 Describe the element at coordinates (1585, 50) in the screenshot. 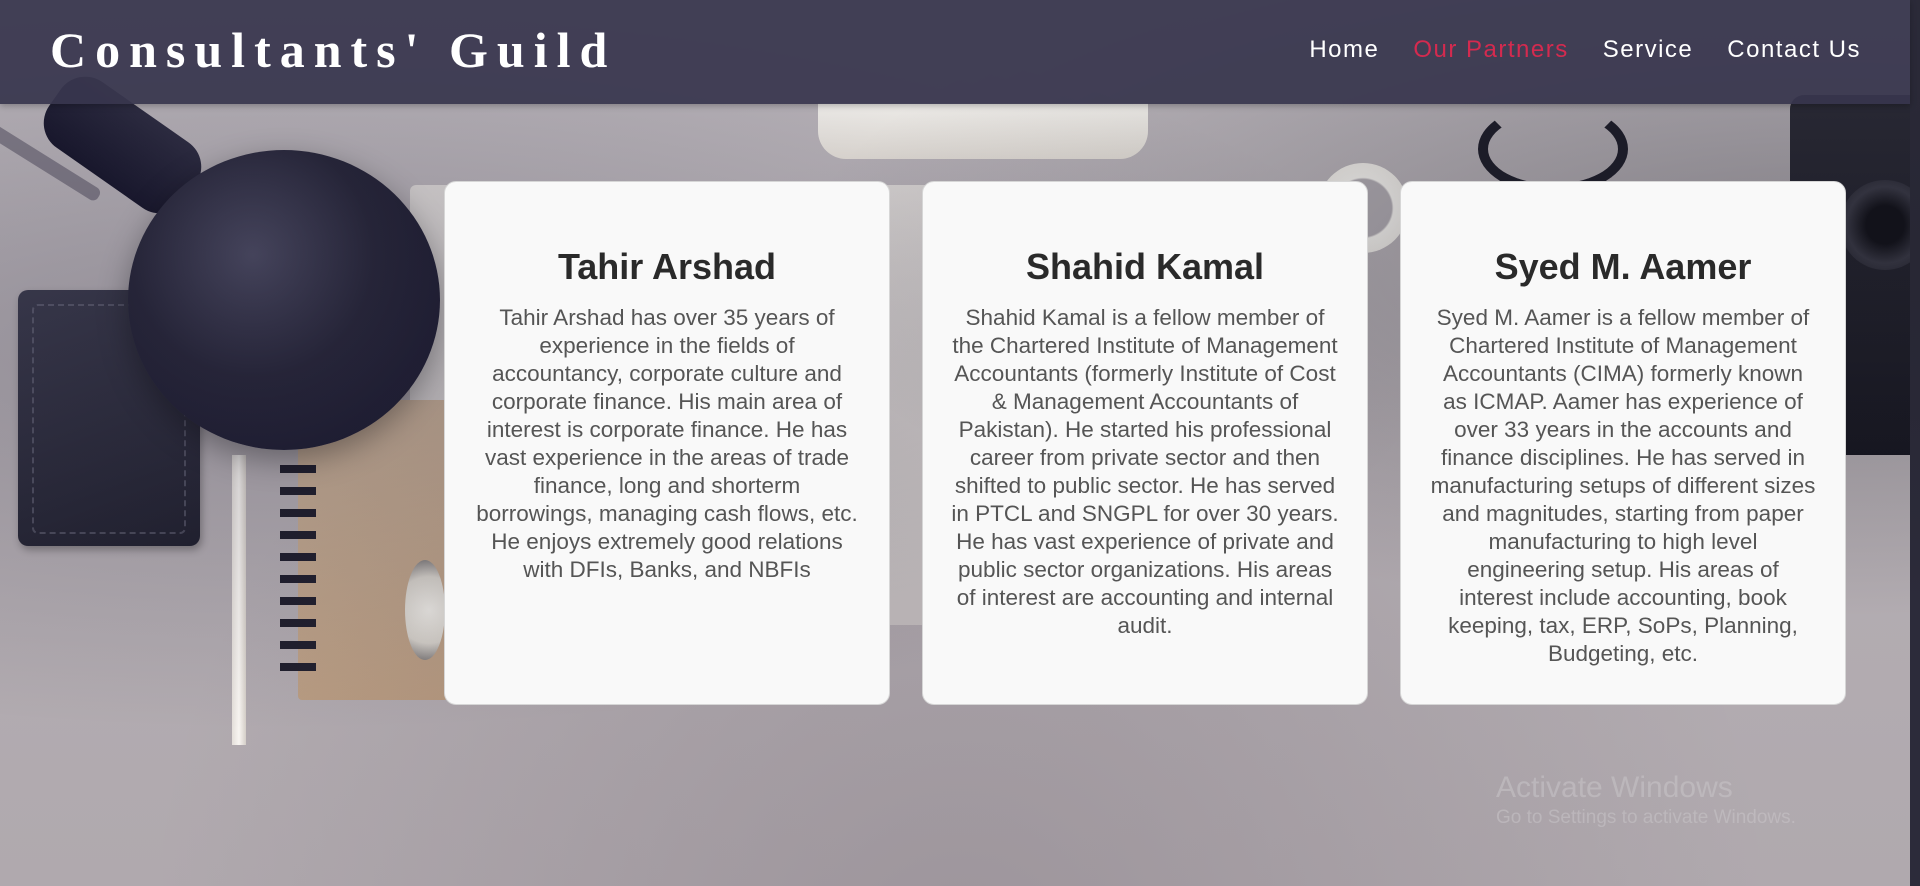

I see `main-nav: Home Our Partners Service Contact Us` at that location.